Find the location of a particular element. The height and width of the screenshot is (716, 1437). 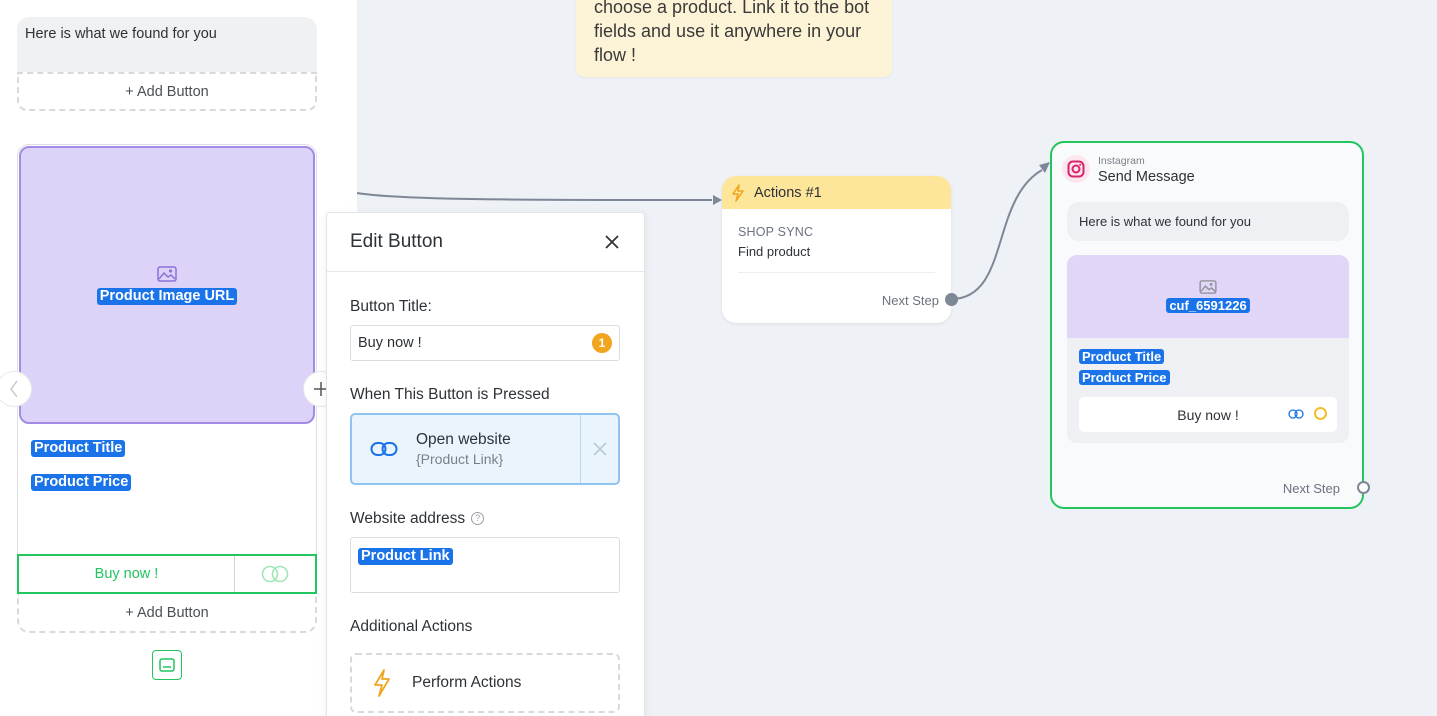

card-title: Product Title is located at coordinates (78, 448).